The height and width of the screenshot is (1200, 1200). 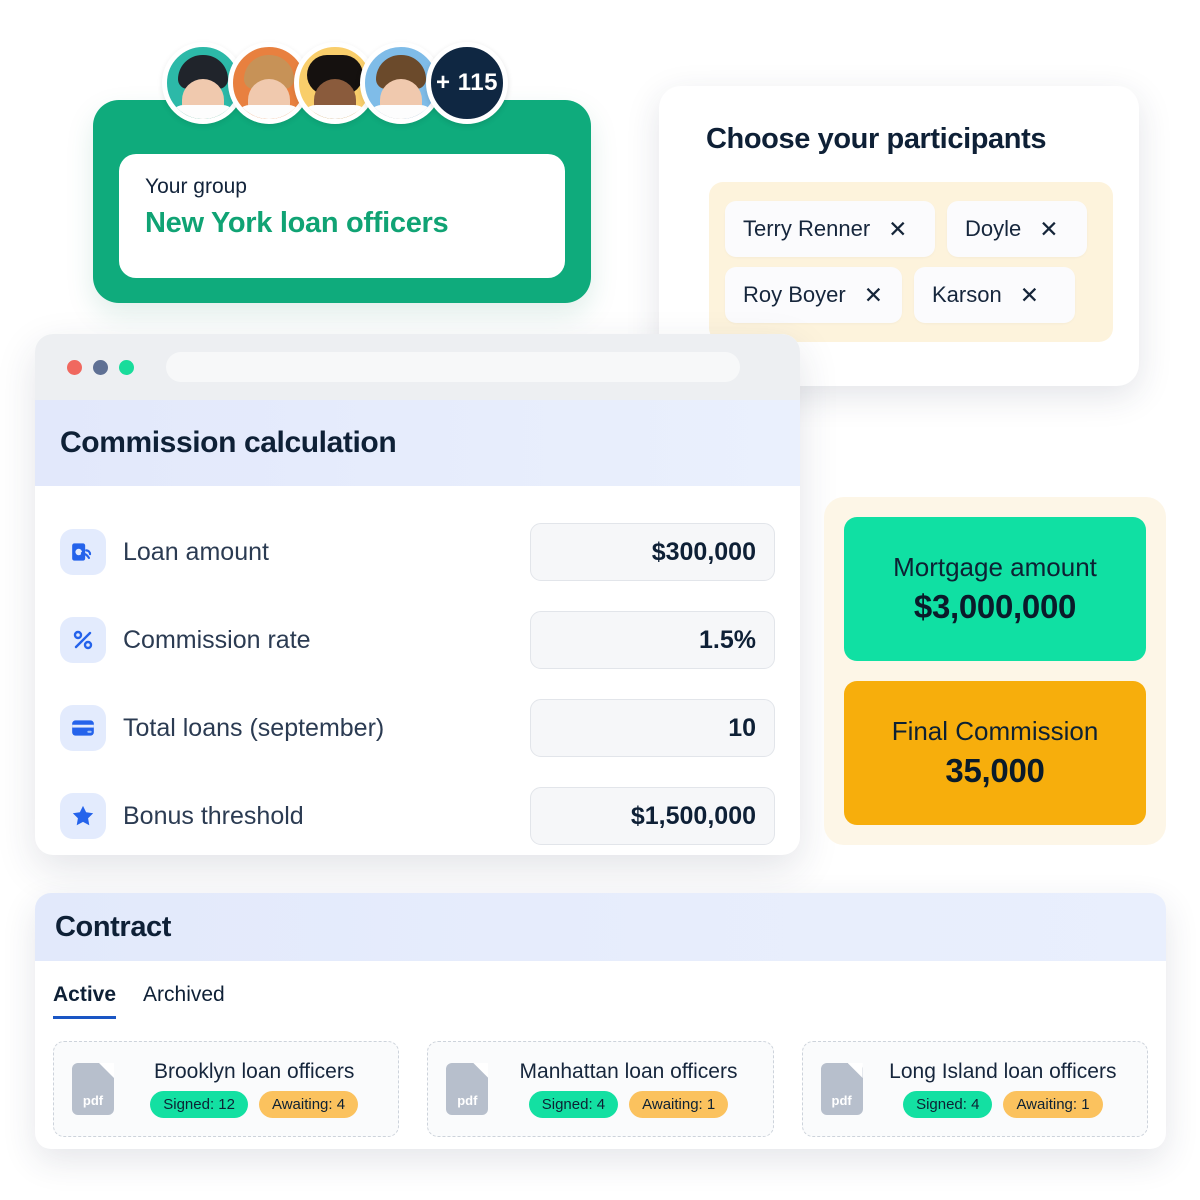 I want to click on calculator-header: Commission calculation, so click(x=417, y=443).